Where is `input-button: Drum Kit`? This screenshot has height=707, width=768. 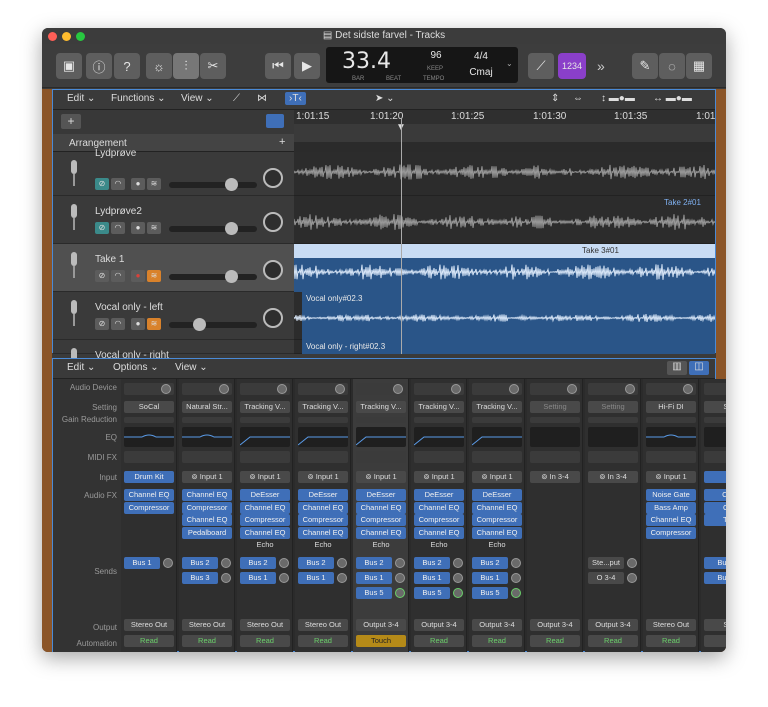 input-button: Drum Kit is located at coordinates (149, 477).